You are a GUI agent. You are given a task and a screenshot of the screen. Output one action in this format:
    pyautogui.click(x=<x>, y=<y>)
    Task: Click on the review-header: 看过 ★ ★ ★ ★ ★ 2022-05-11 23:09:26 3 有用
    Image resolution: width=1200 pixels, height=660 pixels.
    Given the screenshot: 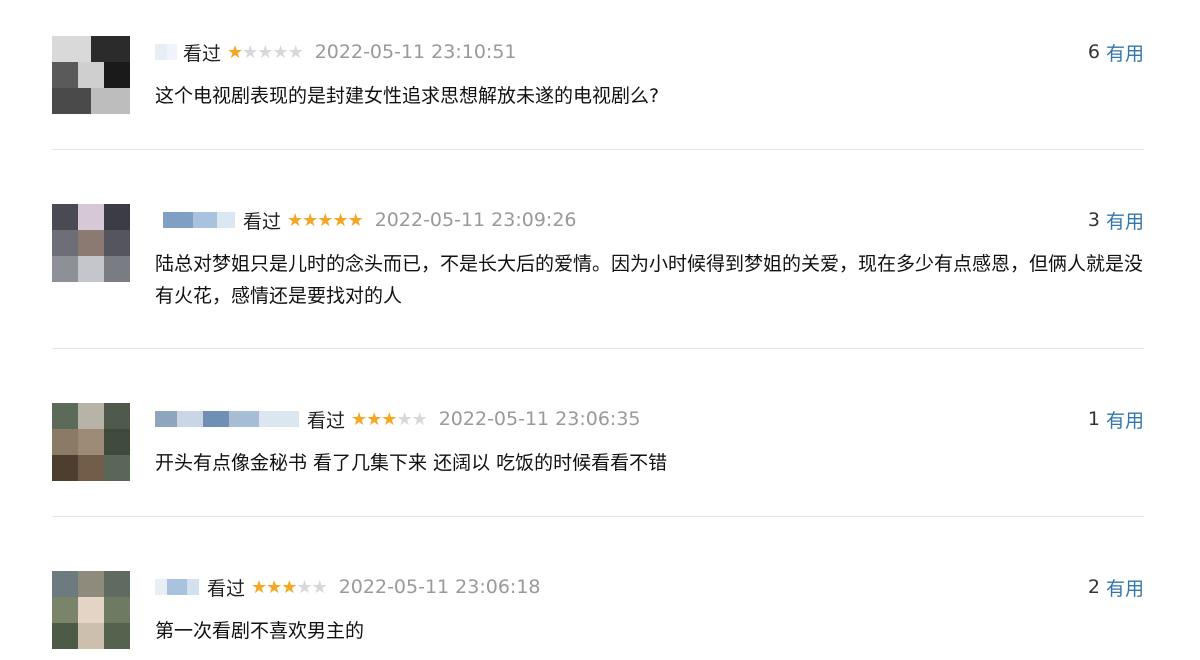 What is the action you would take?
    pyautogui.click(x=649, y=220)
    